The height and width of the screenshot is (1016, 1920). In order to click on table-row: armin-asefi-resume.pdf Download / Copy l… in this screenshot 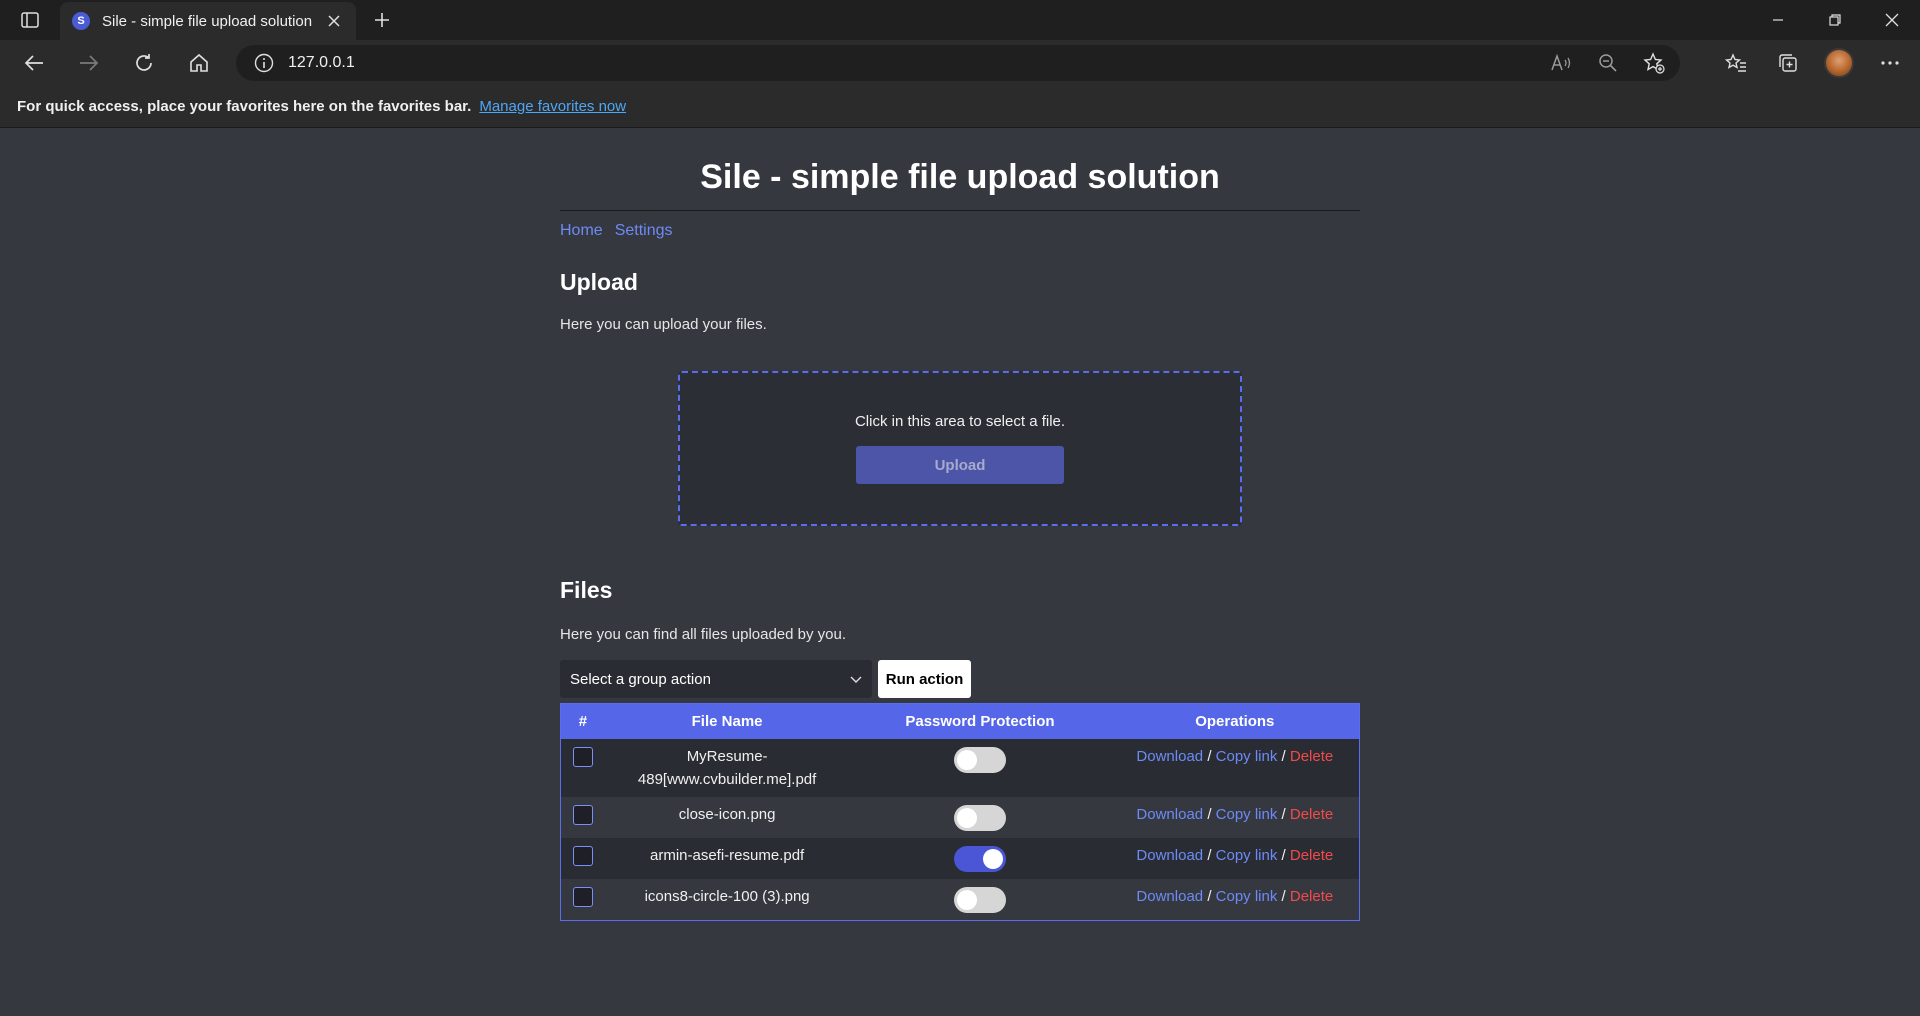, I will do `click(960, 858)`.